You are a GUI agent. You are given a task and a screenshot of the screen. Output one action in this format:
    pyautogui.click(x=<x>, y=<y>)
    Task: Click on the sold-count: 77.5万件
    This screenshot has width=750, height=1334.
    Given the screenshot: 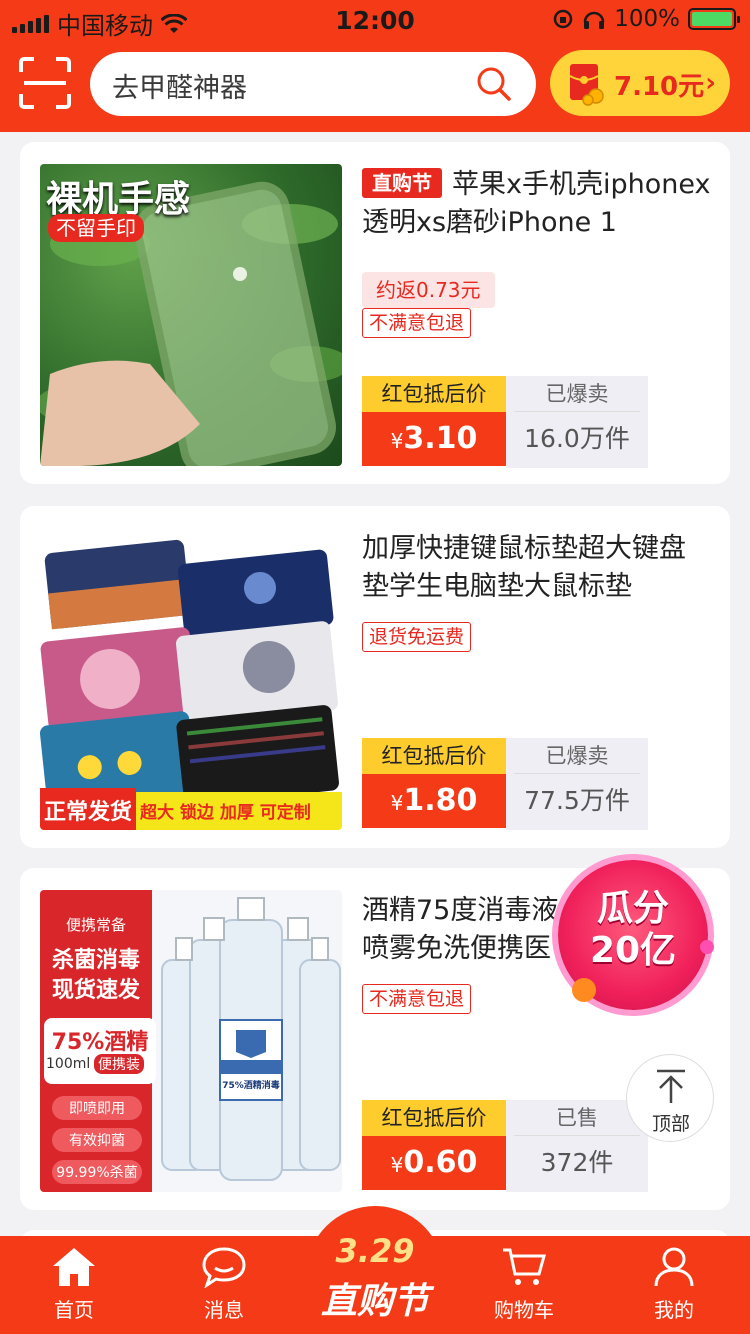 What is the action you would take?
    pyautogui.click(x=577, y=800)
    